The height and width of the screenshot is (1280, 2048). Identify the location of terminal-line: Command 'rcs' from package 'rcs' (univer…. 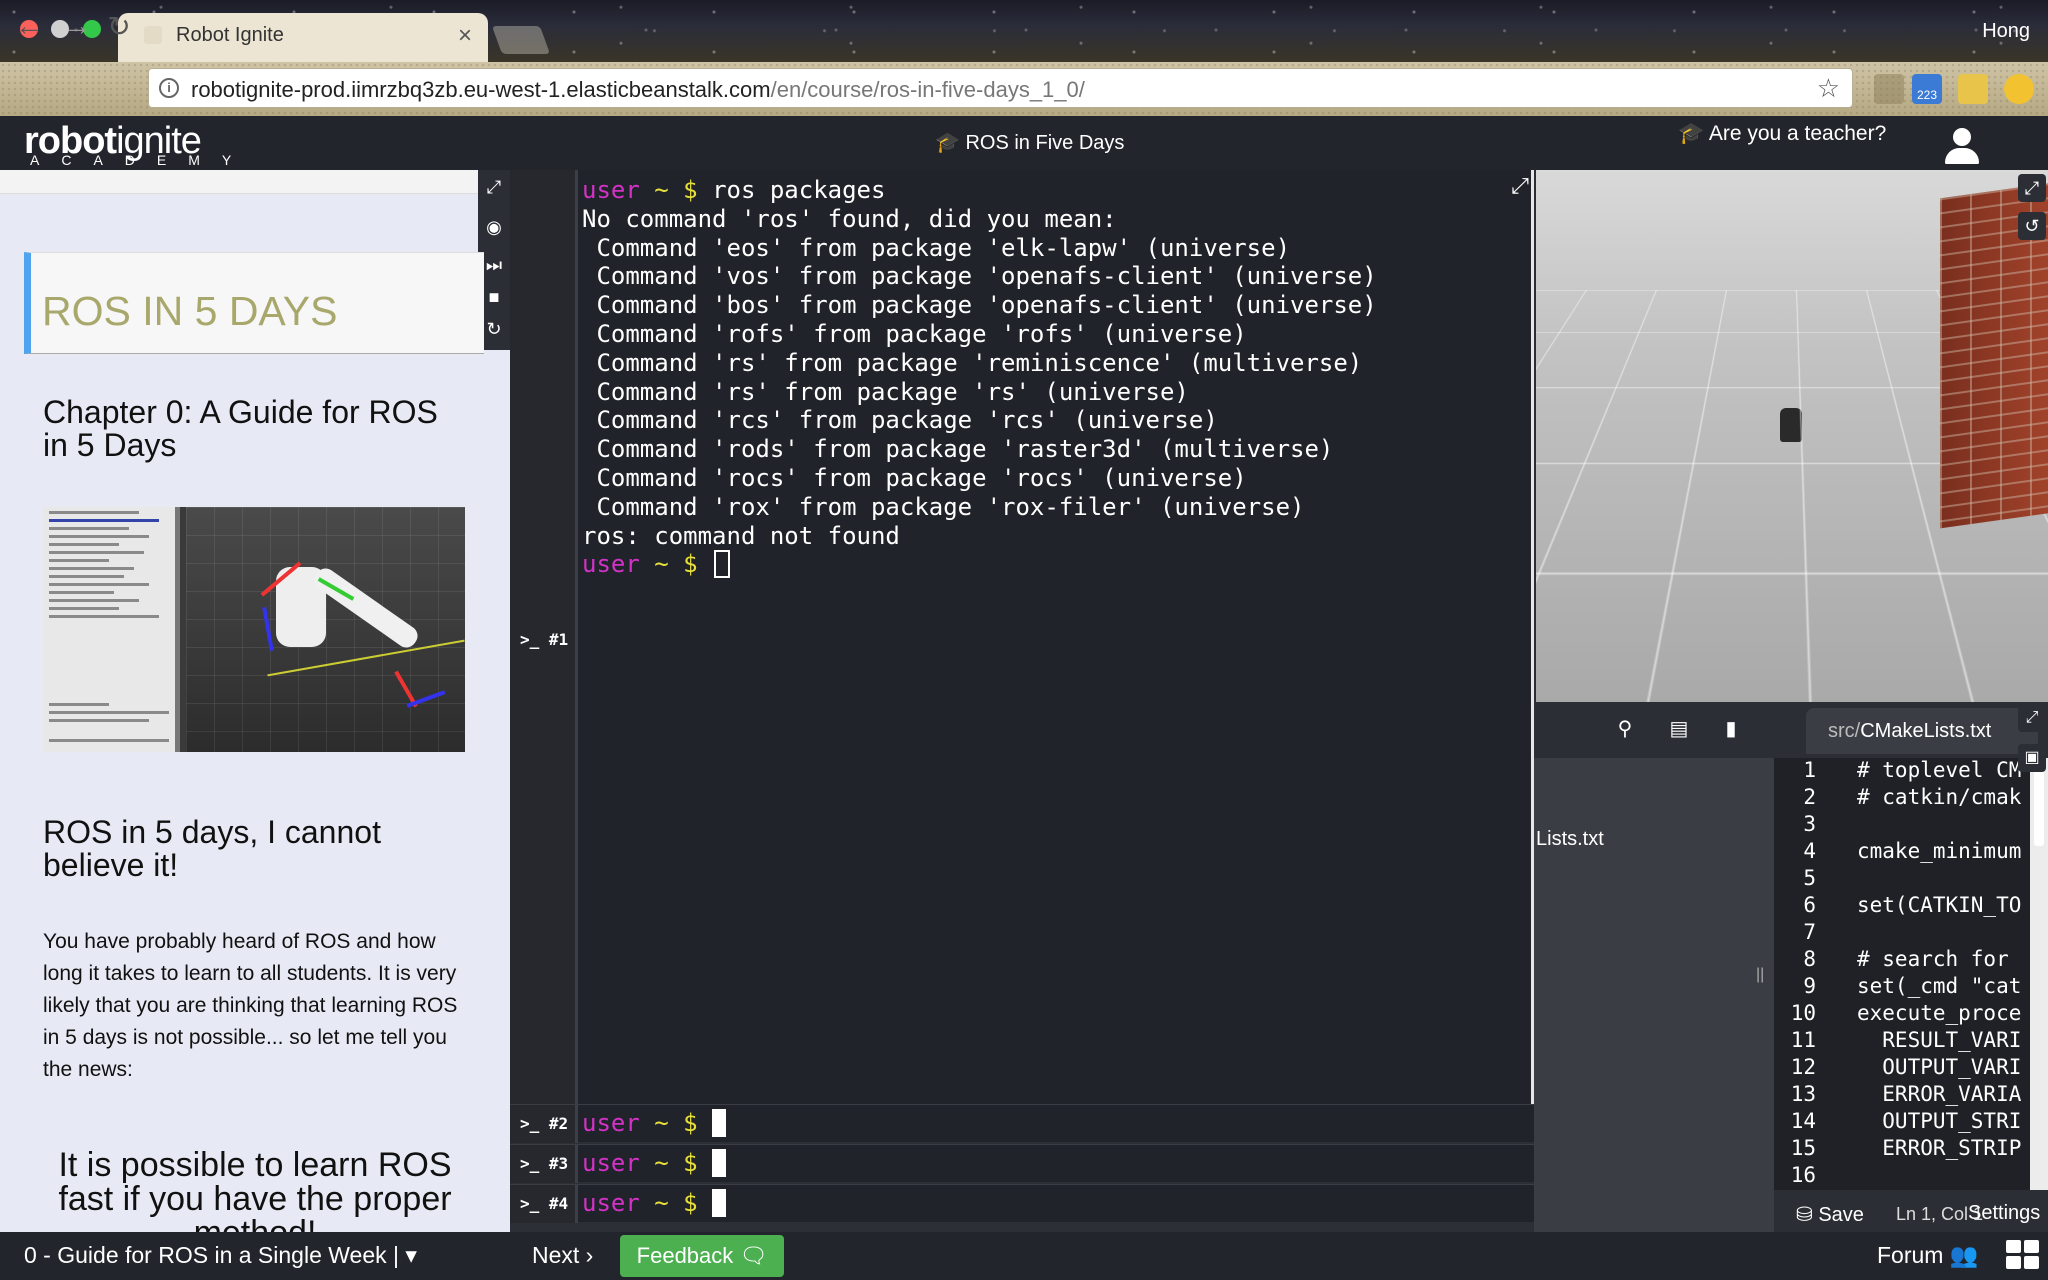
(900, 420).